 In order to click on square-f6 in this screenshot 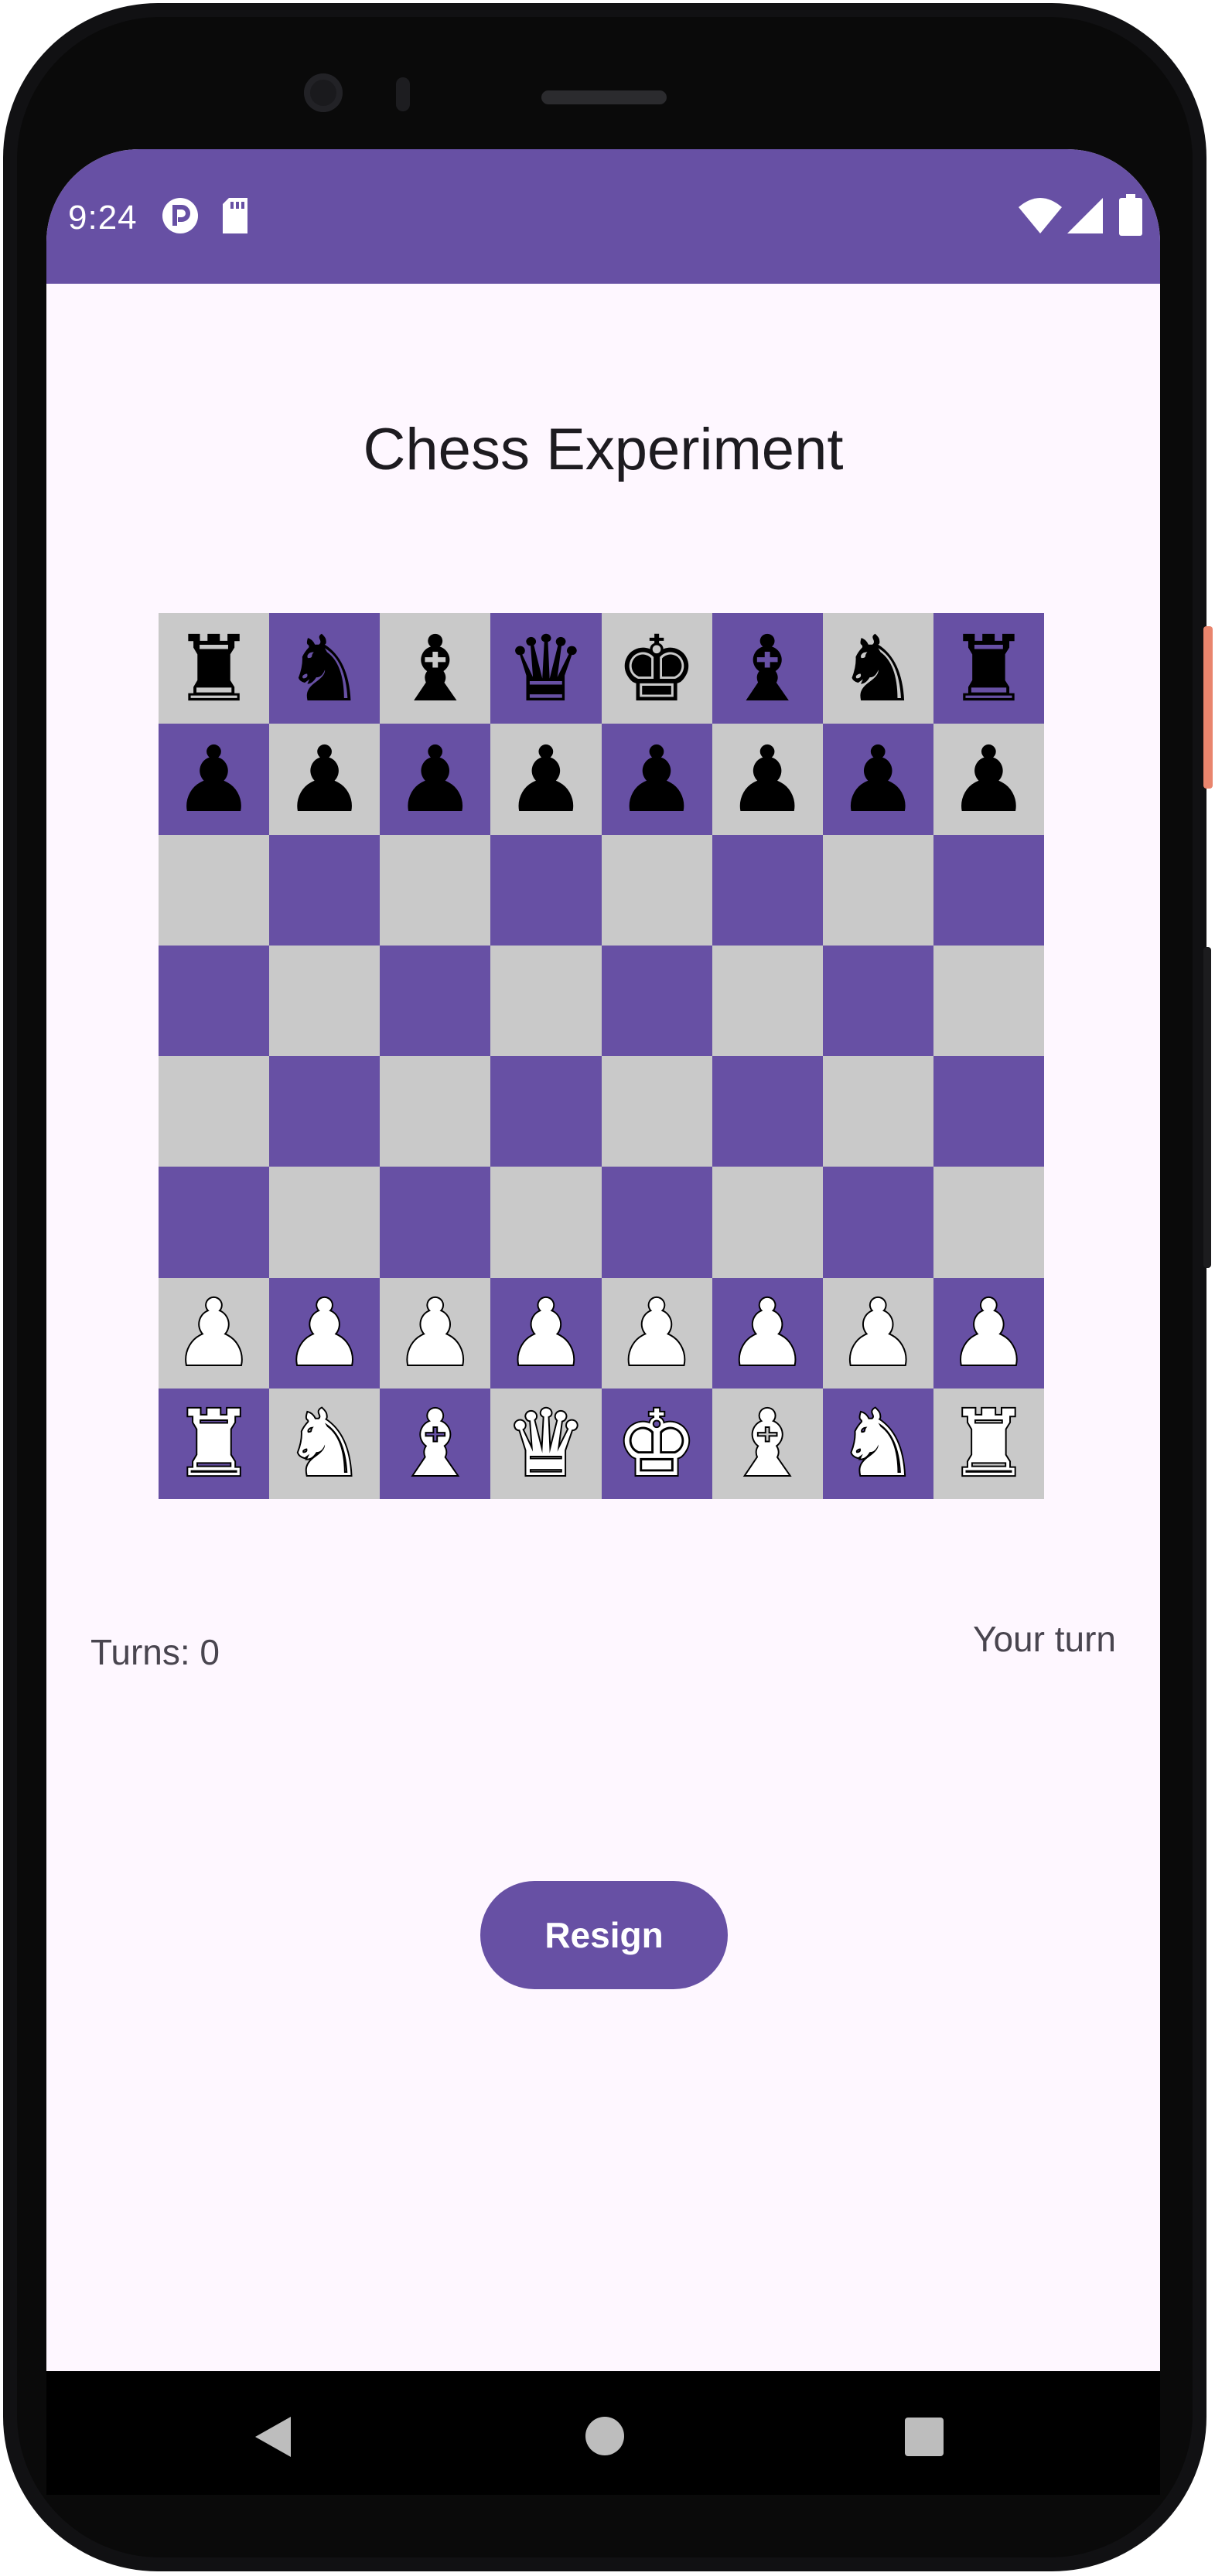, I will do `click(767, 890)`.